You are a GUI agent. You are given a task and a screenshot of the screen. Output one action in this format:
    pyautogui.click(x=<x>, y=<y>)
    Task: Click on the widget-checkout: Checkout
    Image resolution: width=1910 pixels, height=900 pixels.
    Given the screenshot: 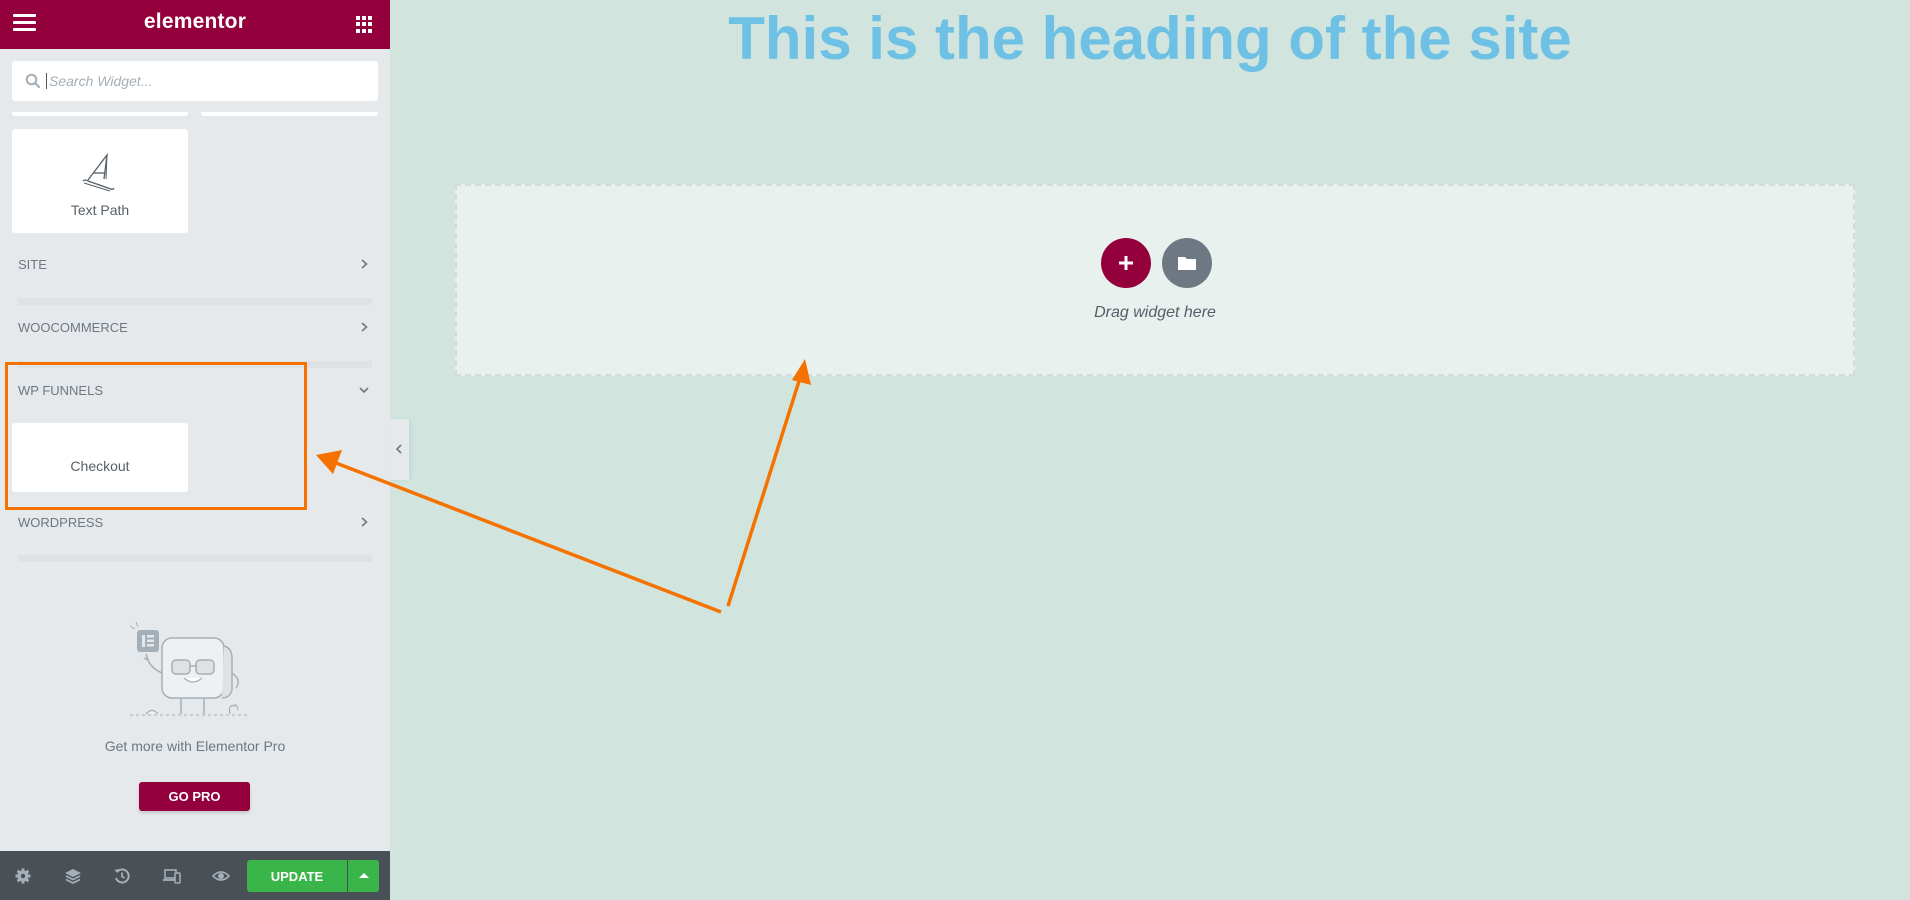 What is the action you would take?
    pyautogui.click(x=100, y=457)
    